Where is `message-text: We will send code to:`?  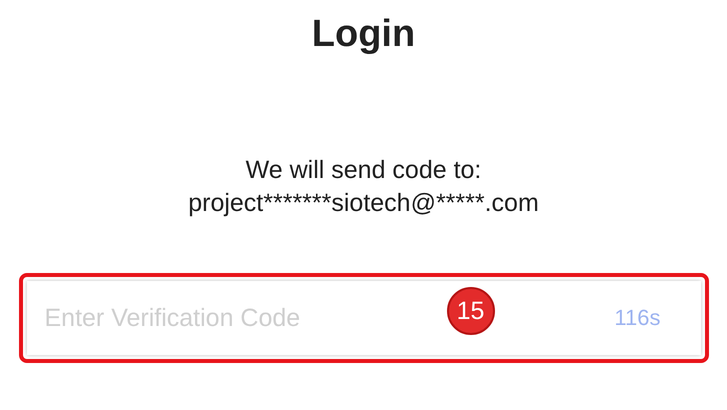 message-text: We will send code to: is located at coordinates (364, 170).